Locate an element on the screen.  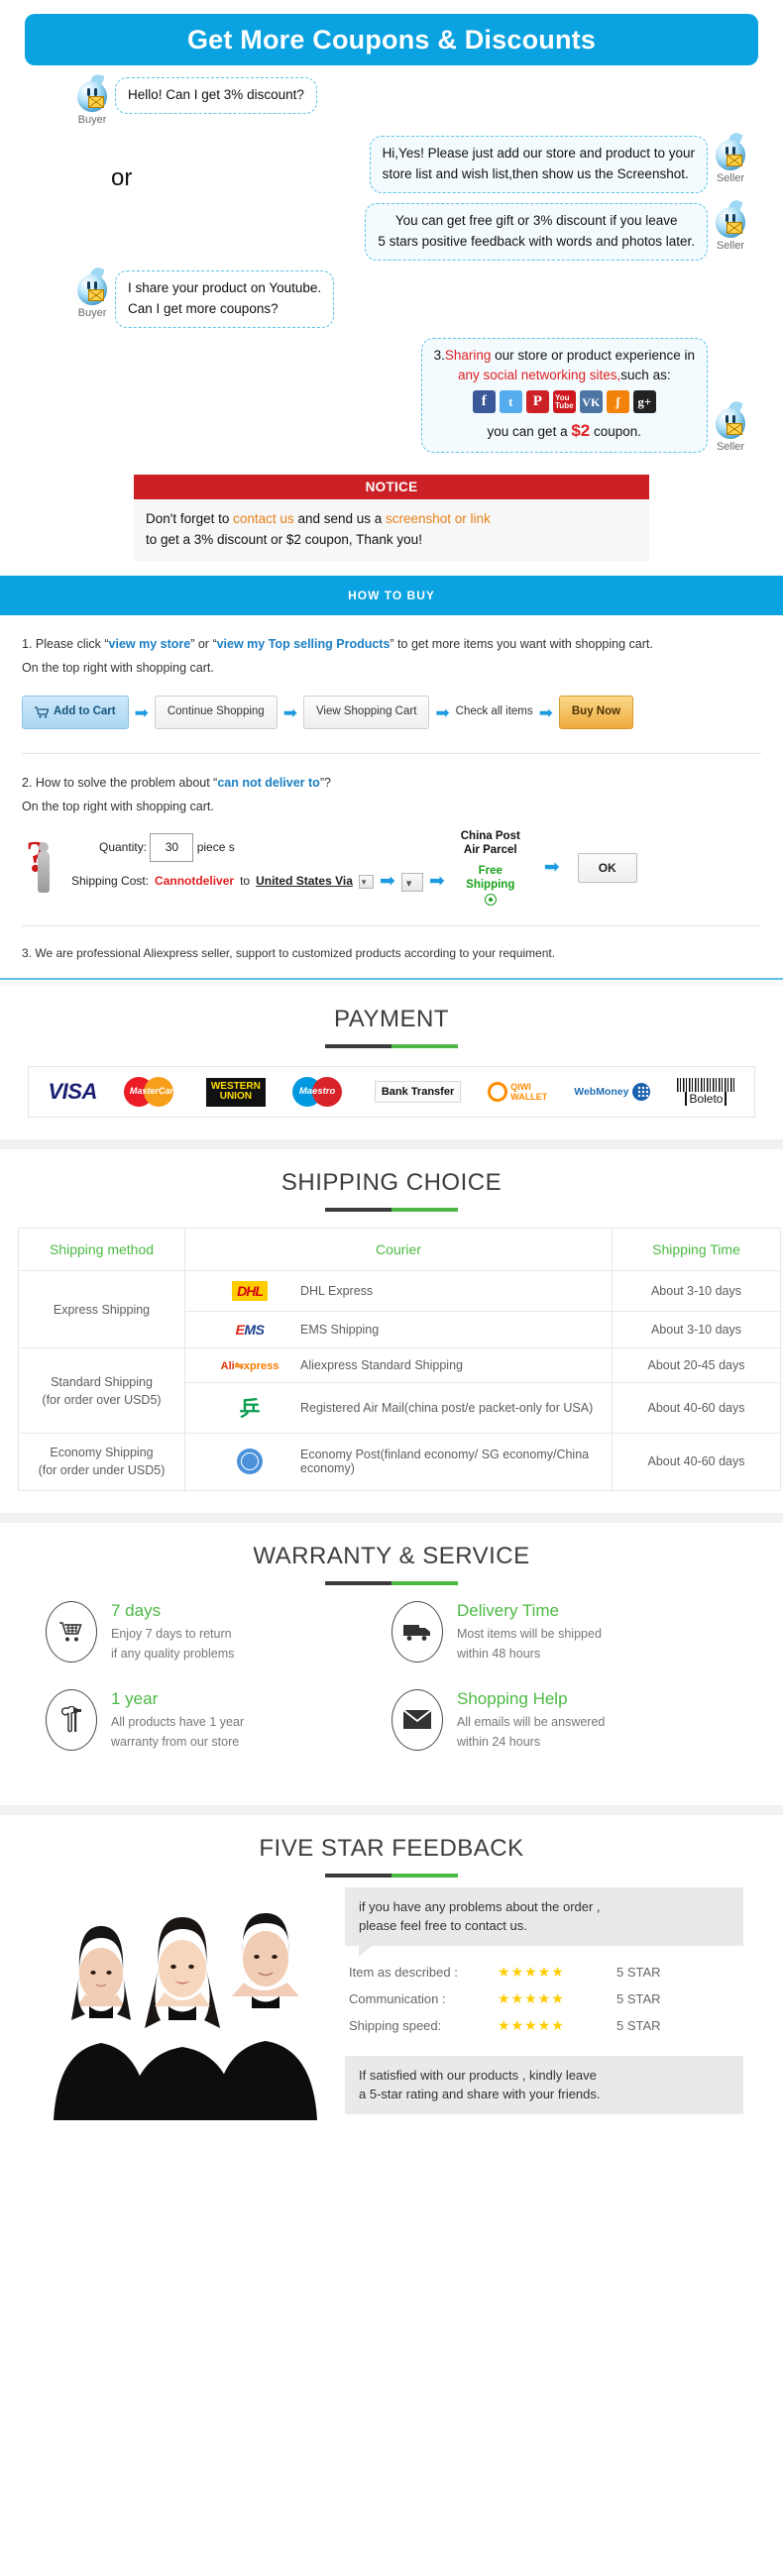
col-shipping-method: Shipping method is located at coordinates (101, 1250).